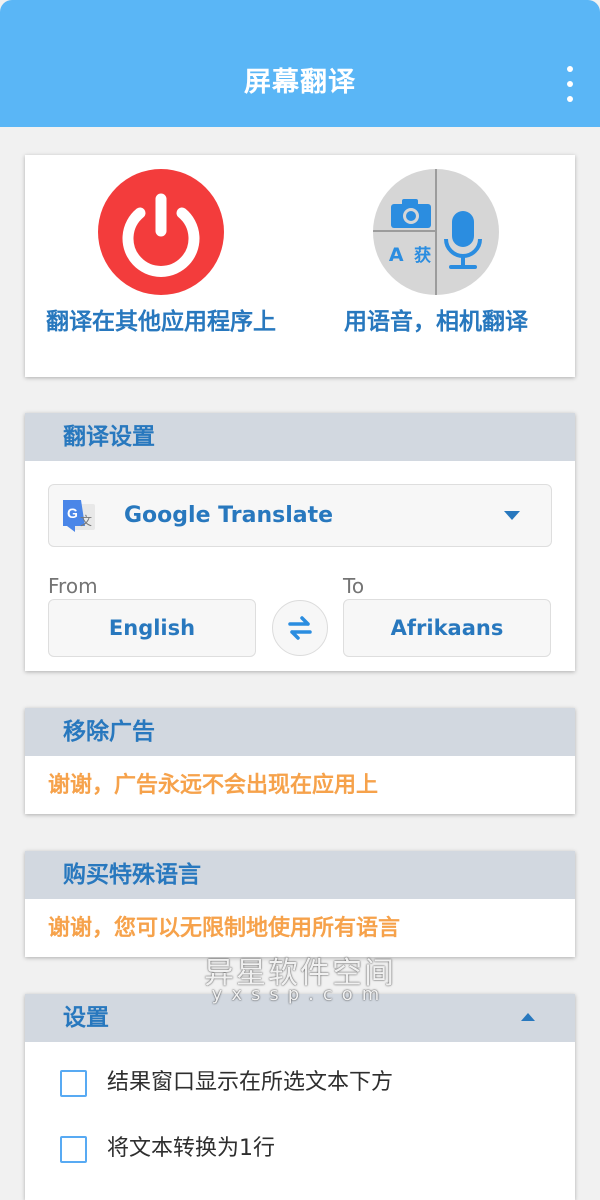 The image size is (600, 1200). What do you see at coordinates (86, 1018) in the screenshot?
I see `settings-title: 设置` at bounding box center [86, 1018].